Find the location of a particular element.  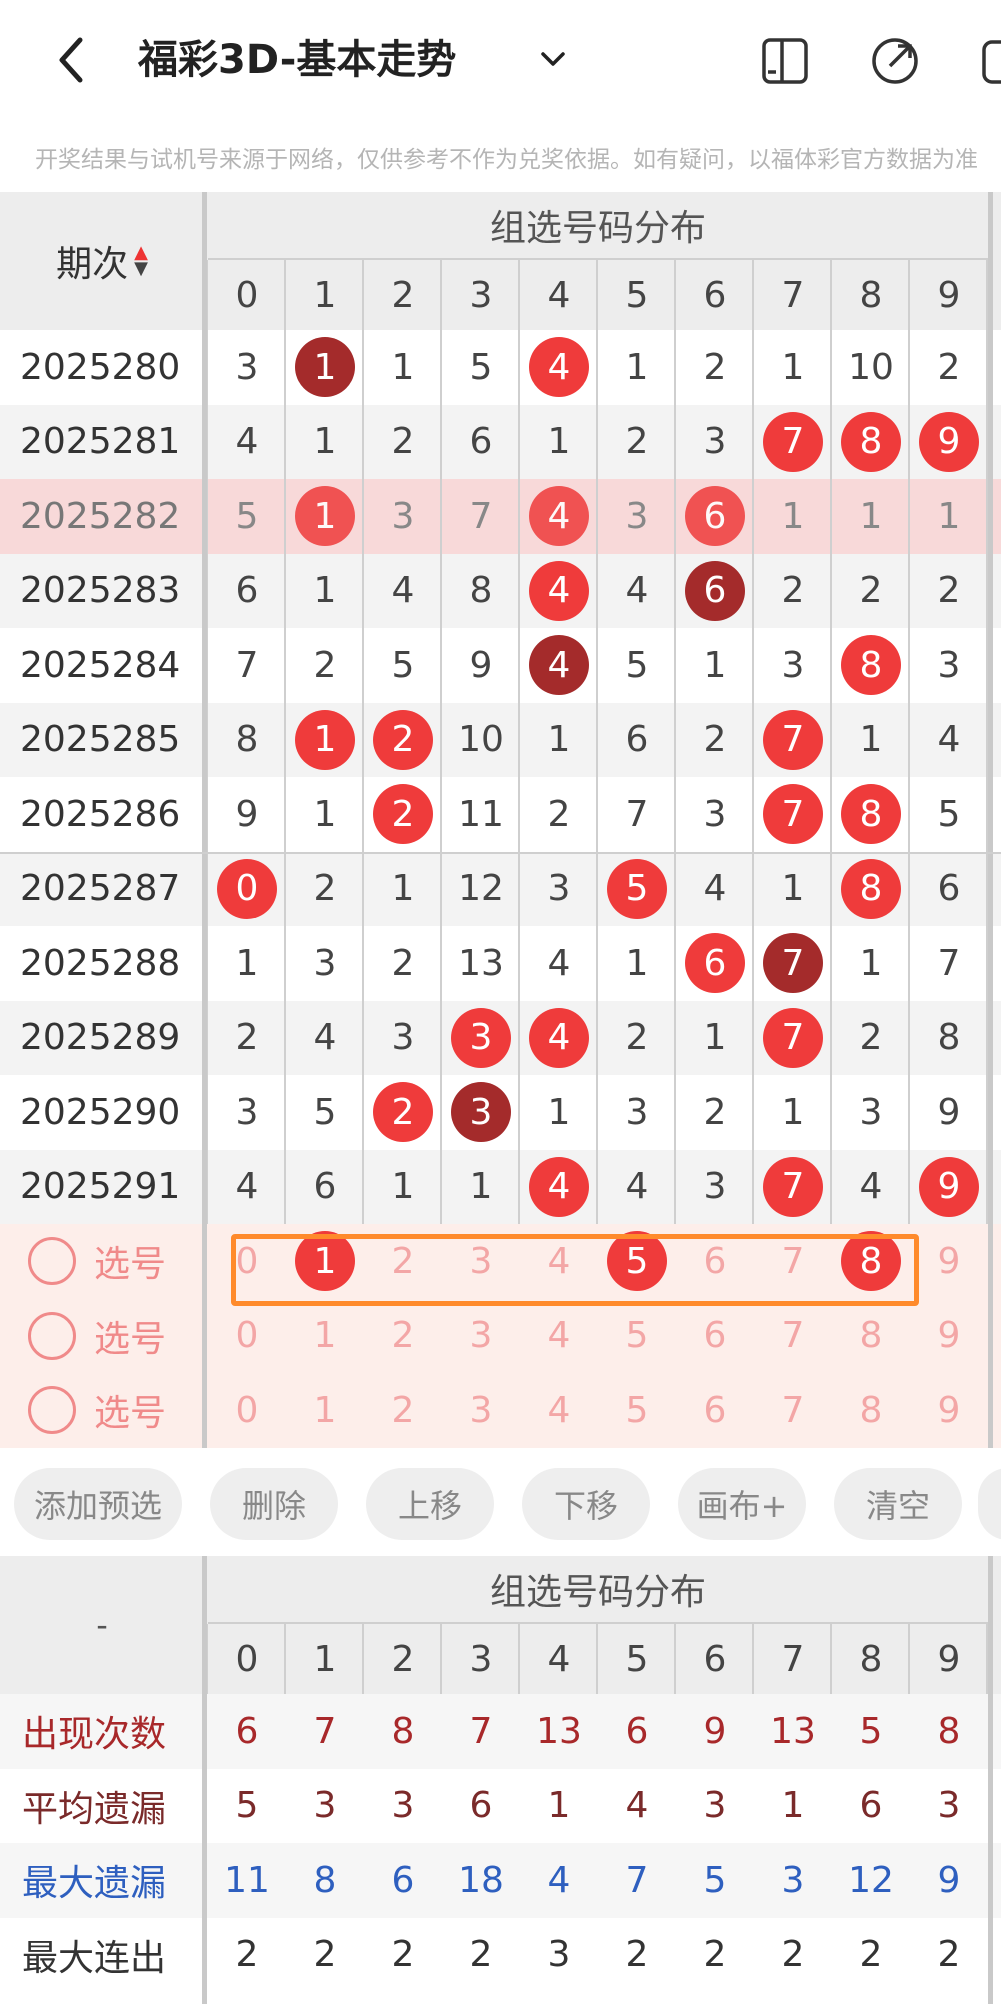

layout-icon is located at coordinates (785, 61).